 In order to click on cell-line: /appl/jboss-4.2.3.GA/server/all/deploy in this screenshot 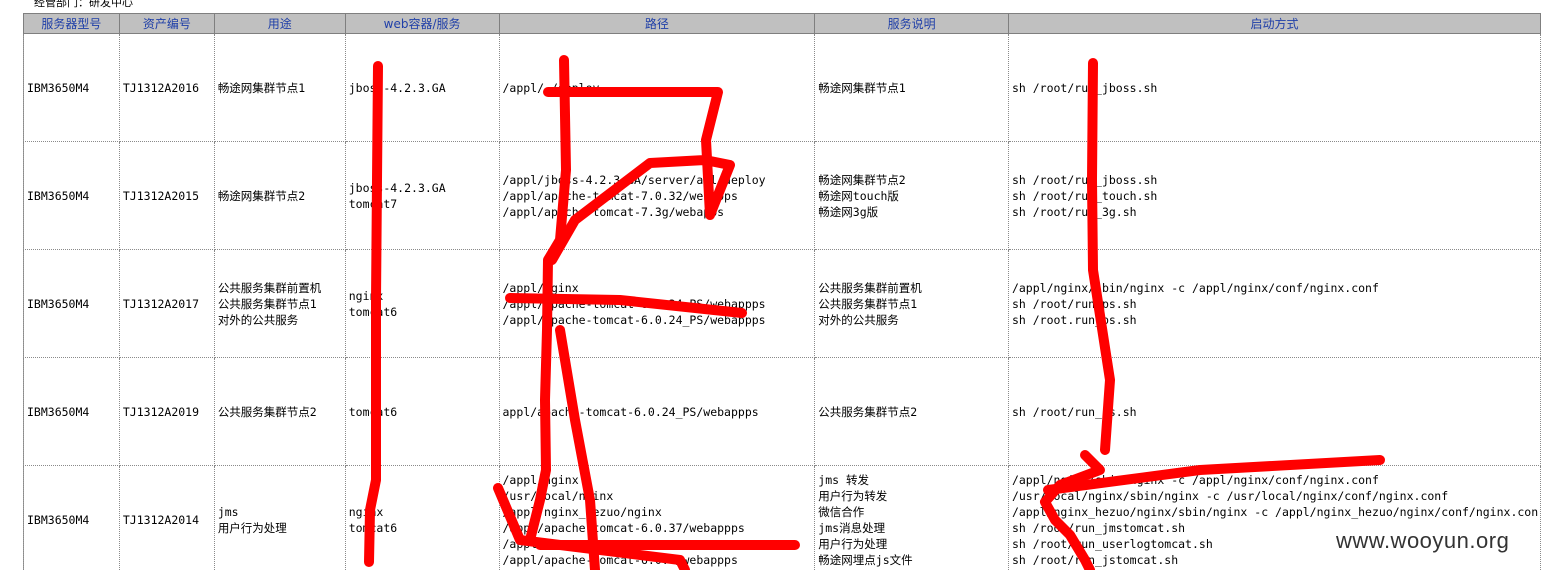, I will do `click(634, 179)`.